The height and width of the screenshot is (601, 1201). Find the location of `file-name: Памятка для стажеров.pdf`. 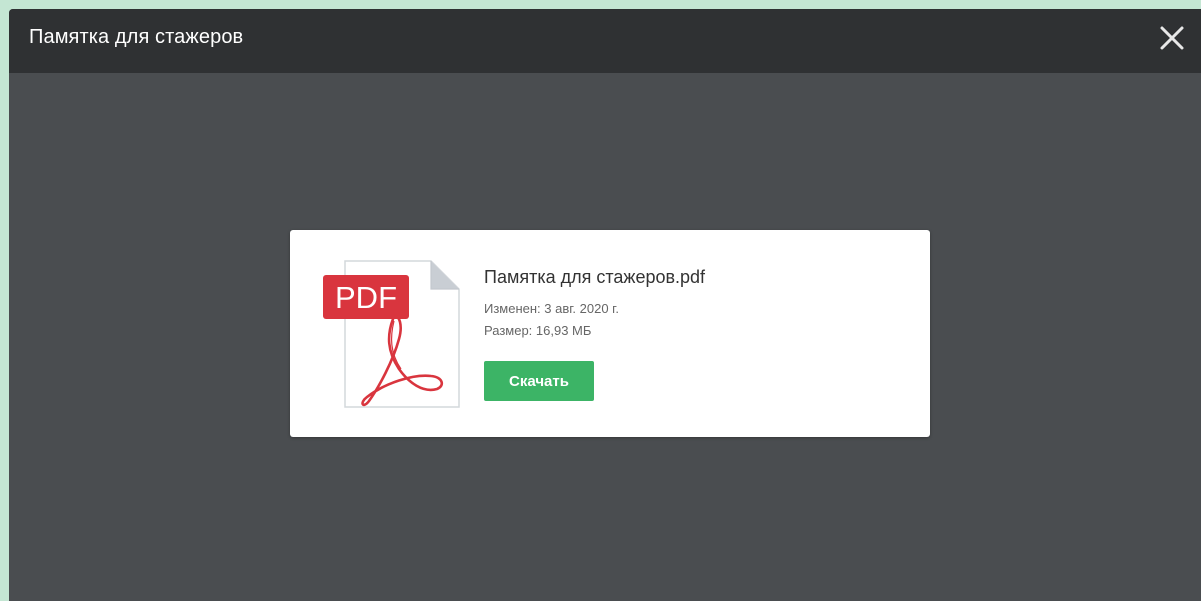

file-name: Памятка для стажеров.pdf is located at coordinates (595, 277).